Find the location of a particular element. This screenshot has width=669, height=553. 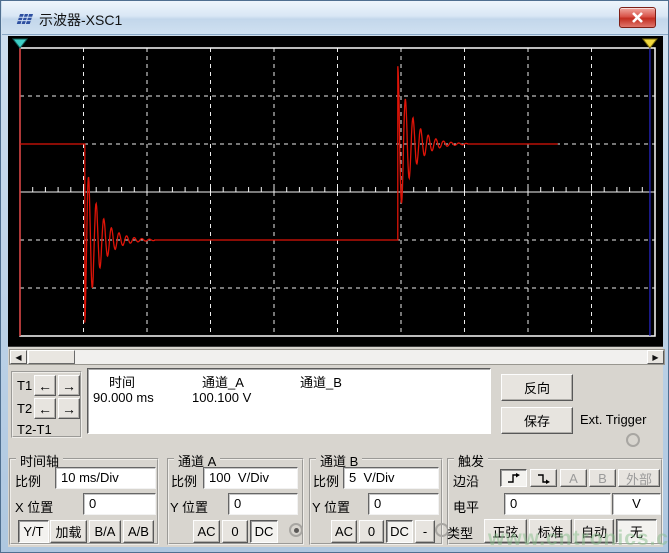

trigger-type-none-button: 无 is located at coordinates (636, 531).